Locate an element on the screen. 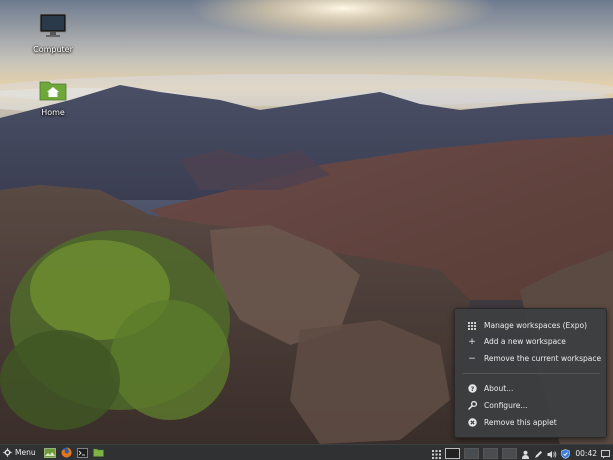 Image resolution: width=613 pixels, height=460 pixels. menu-separator is located at coordinates (531, 373).